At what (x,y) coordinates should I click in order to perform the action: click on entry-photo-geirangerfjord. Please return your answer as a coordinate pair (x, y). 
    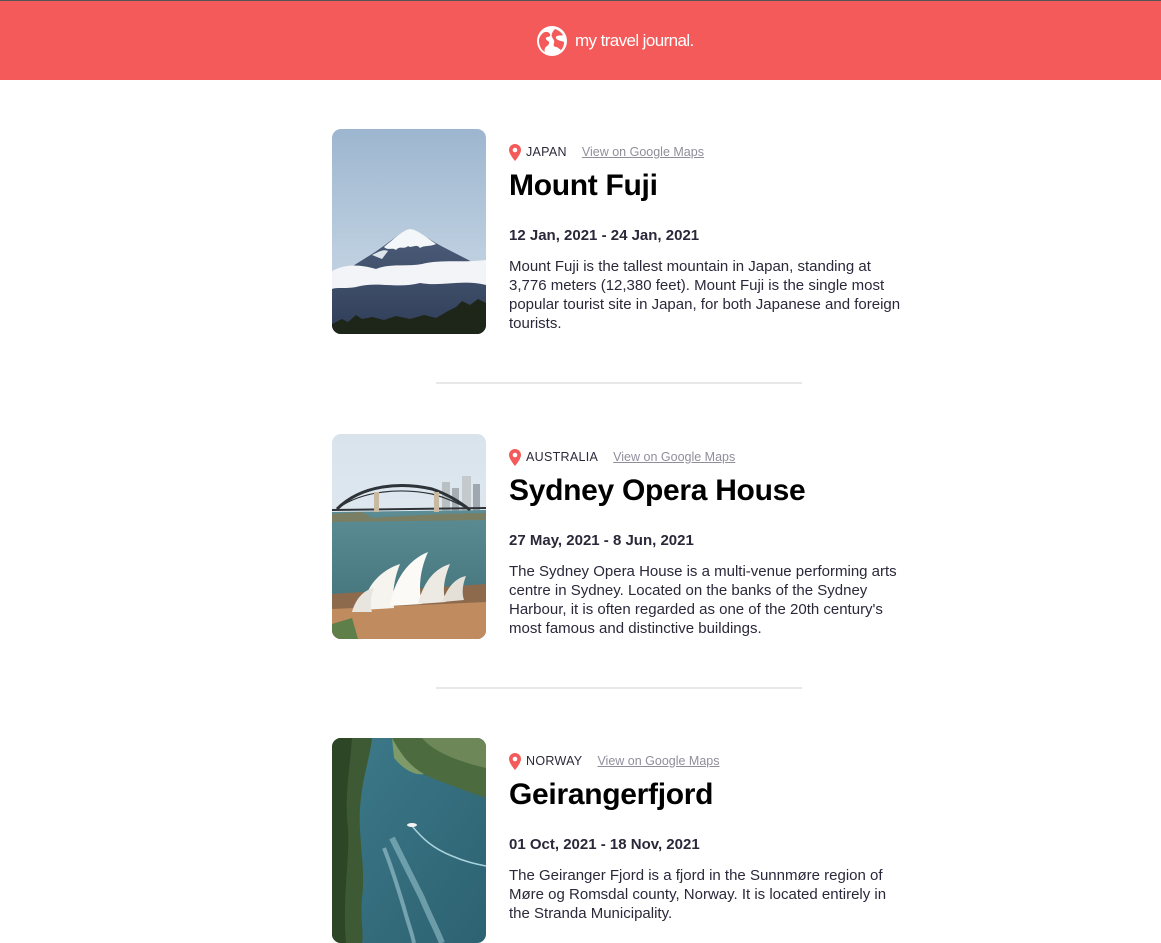
    Looking at the image, I should click on (409, 840).